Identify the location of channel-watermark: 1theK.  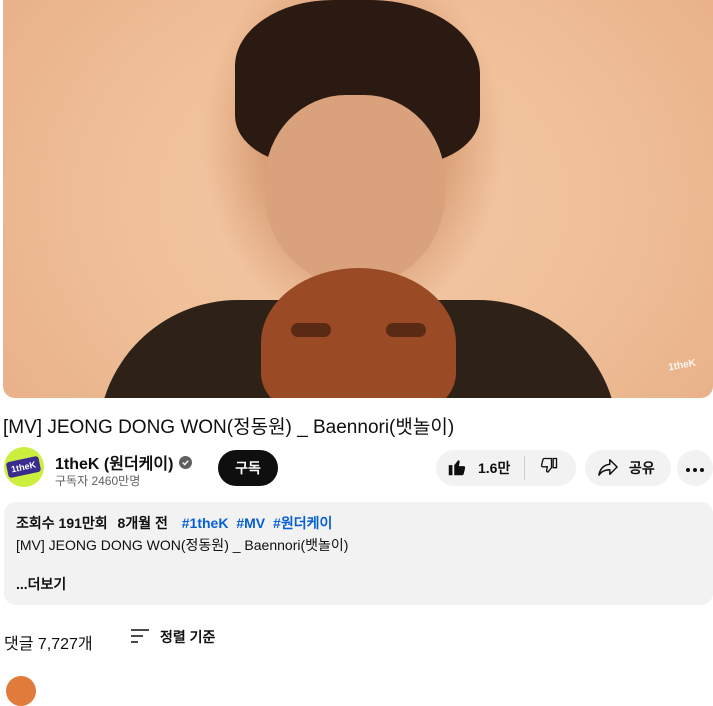
(682, 365).